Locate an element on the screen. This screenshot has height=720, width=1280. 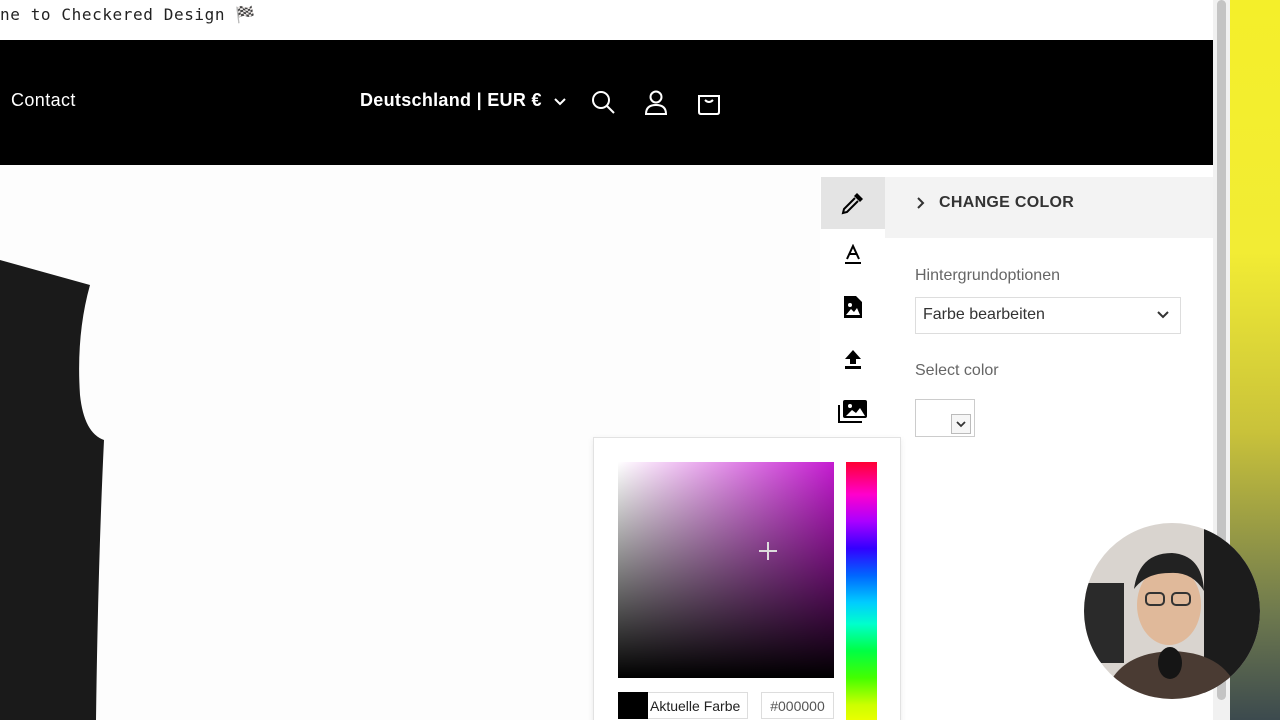
tool-strip is located at coordinates (853, 307).